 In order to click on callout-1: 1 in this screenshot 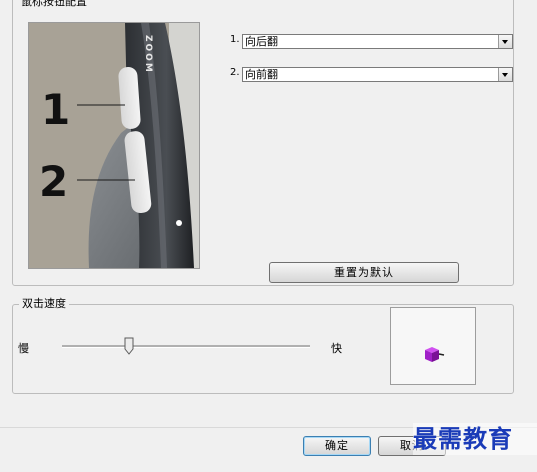, I will do `click(55, 109)`.